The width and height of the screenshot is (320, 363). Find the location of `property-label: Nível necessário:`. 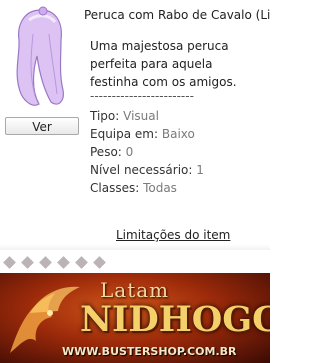

property-label: Nível necessário: is located at coordinates (143, 170).